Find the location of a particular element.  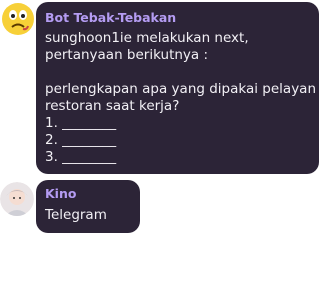

user-avatar-icon is located at coordinates (17, 199).